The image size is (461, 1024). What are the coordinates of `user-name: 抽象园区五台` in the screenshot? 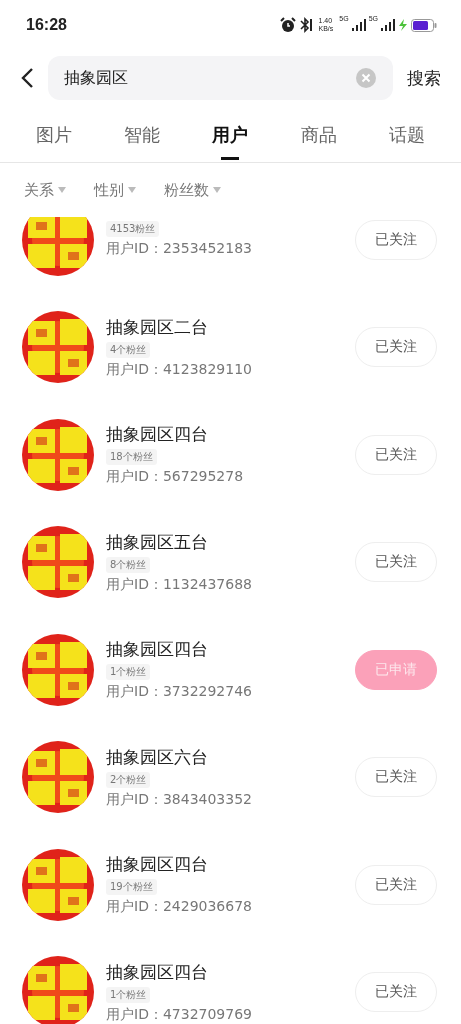 It's located at (157, 542).